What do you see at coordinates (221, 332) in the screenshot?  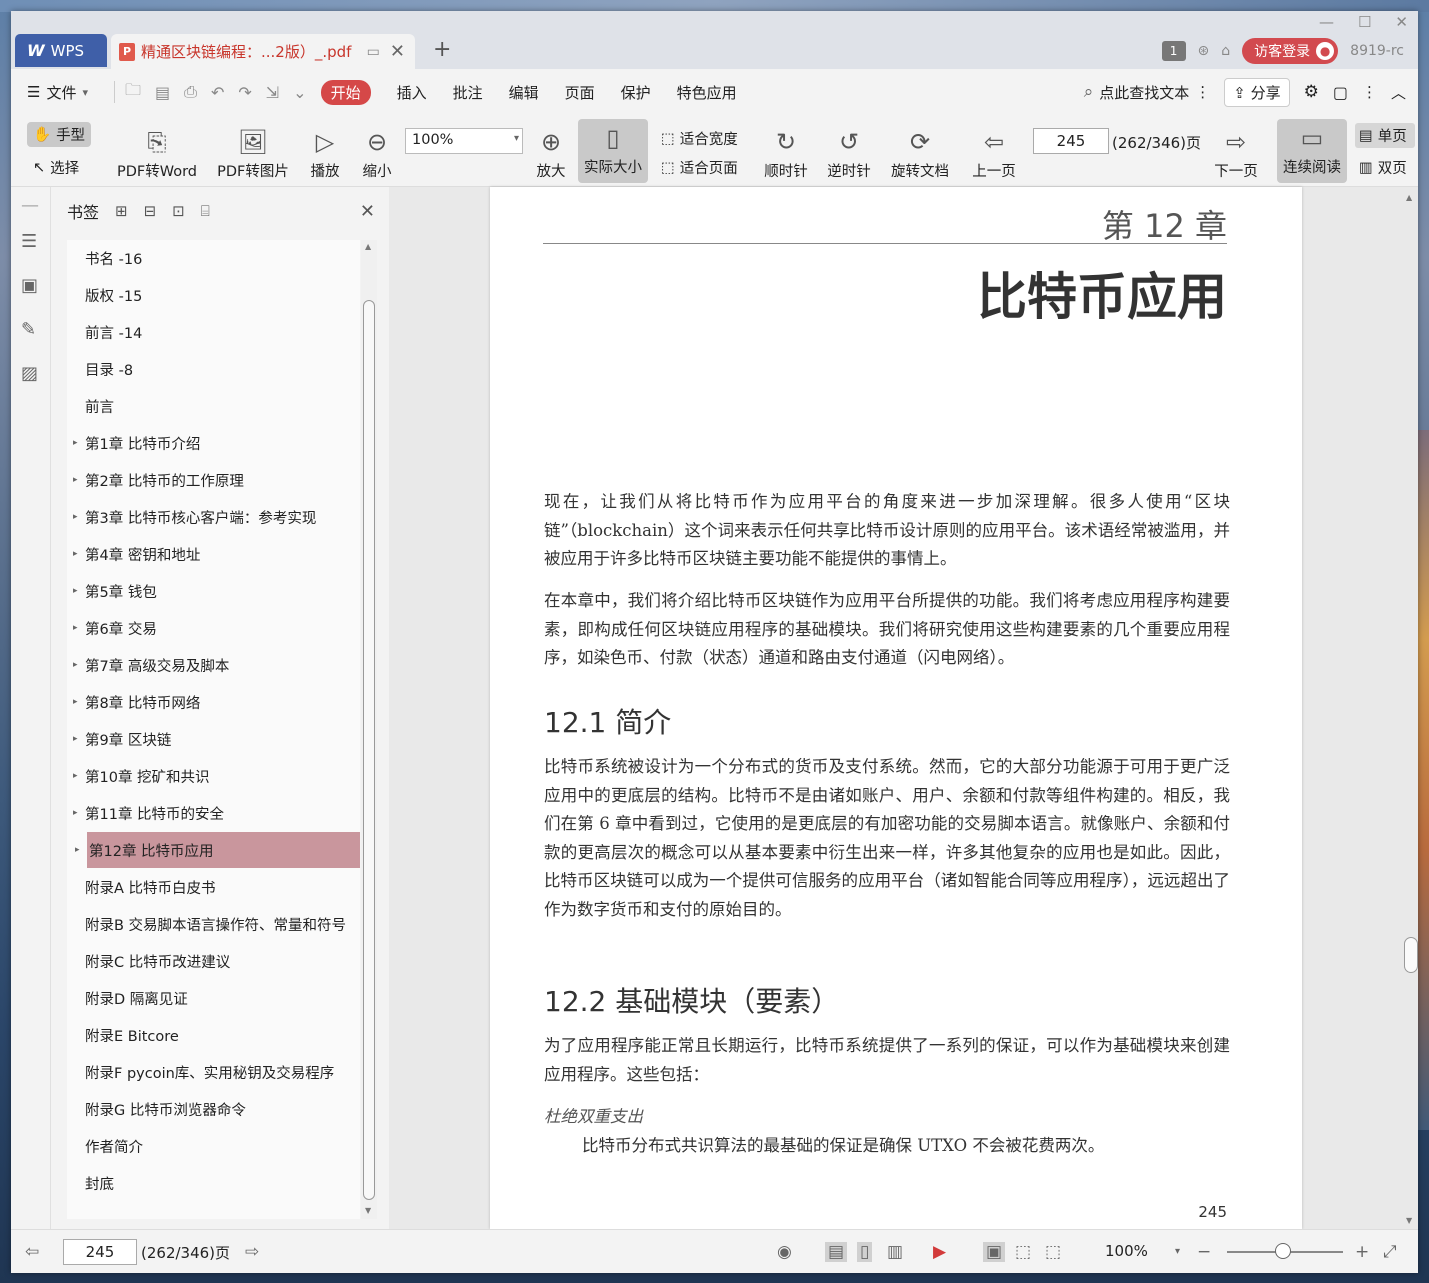 I see `bookmark-item: 前言 -14` at bounding box center [221, 332].